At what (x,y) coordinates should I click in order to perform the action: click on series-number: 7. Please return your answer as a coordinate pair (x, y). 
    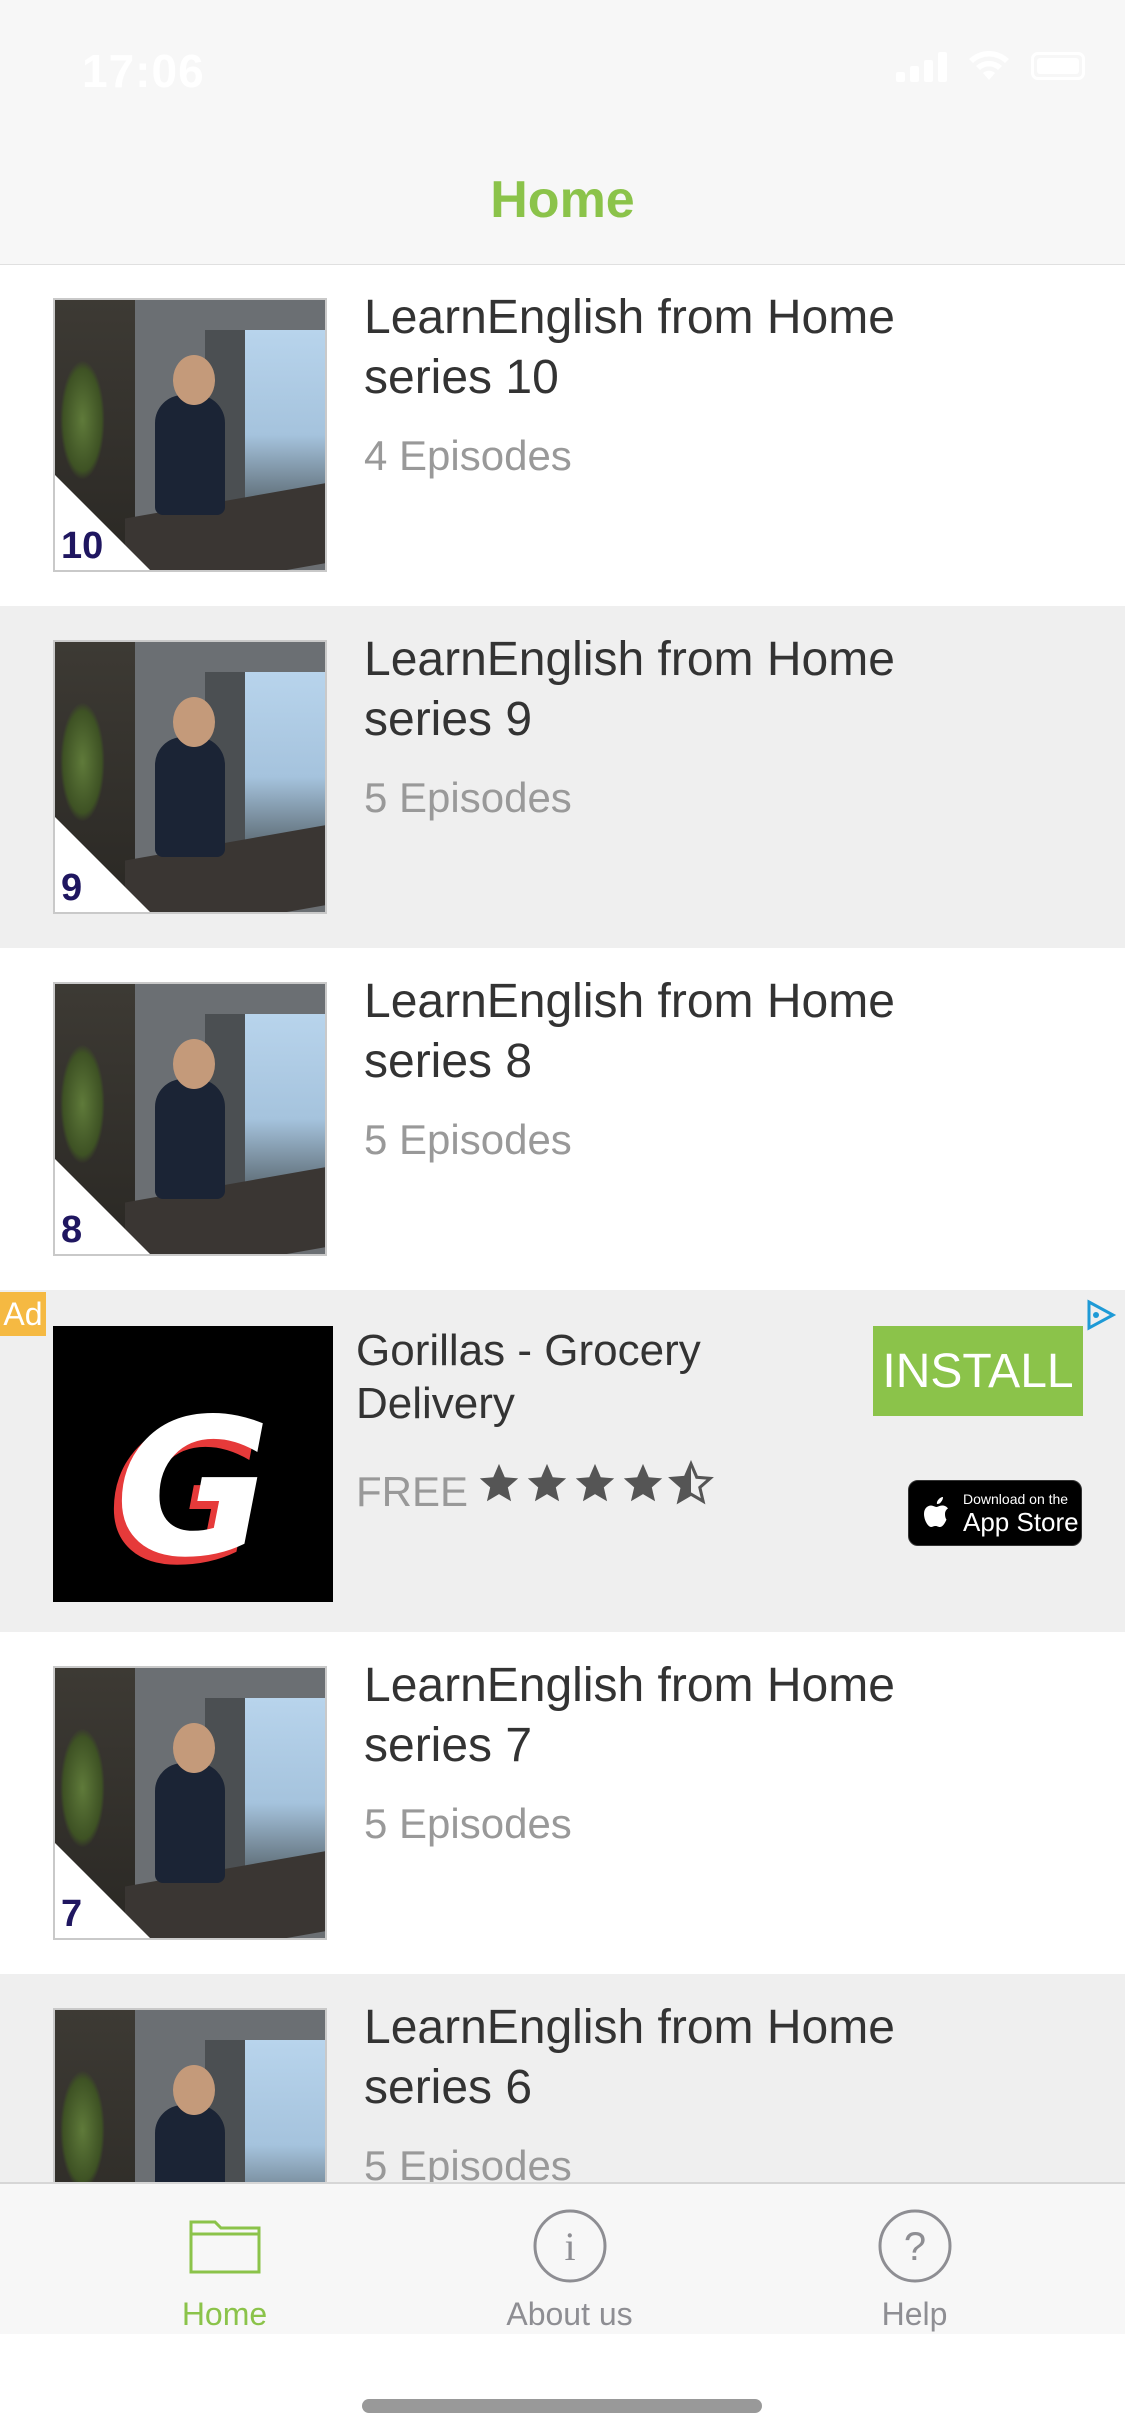
    Looking at the image, I should click on (72, 1914).